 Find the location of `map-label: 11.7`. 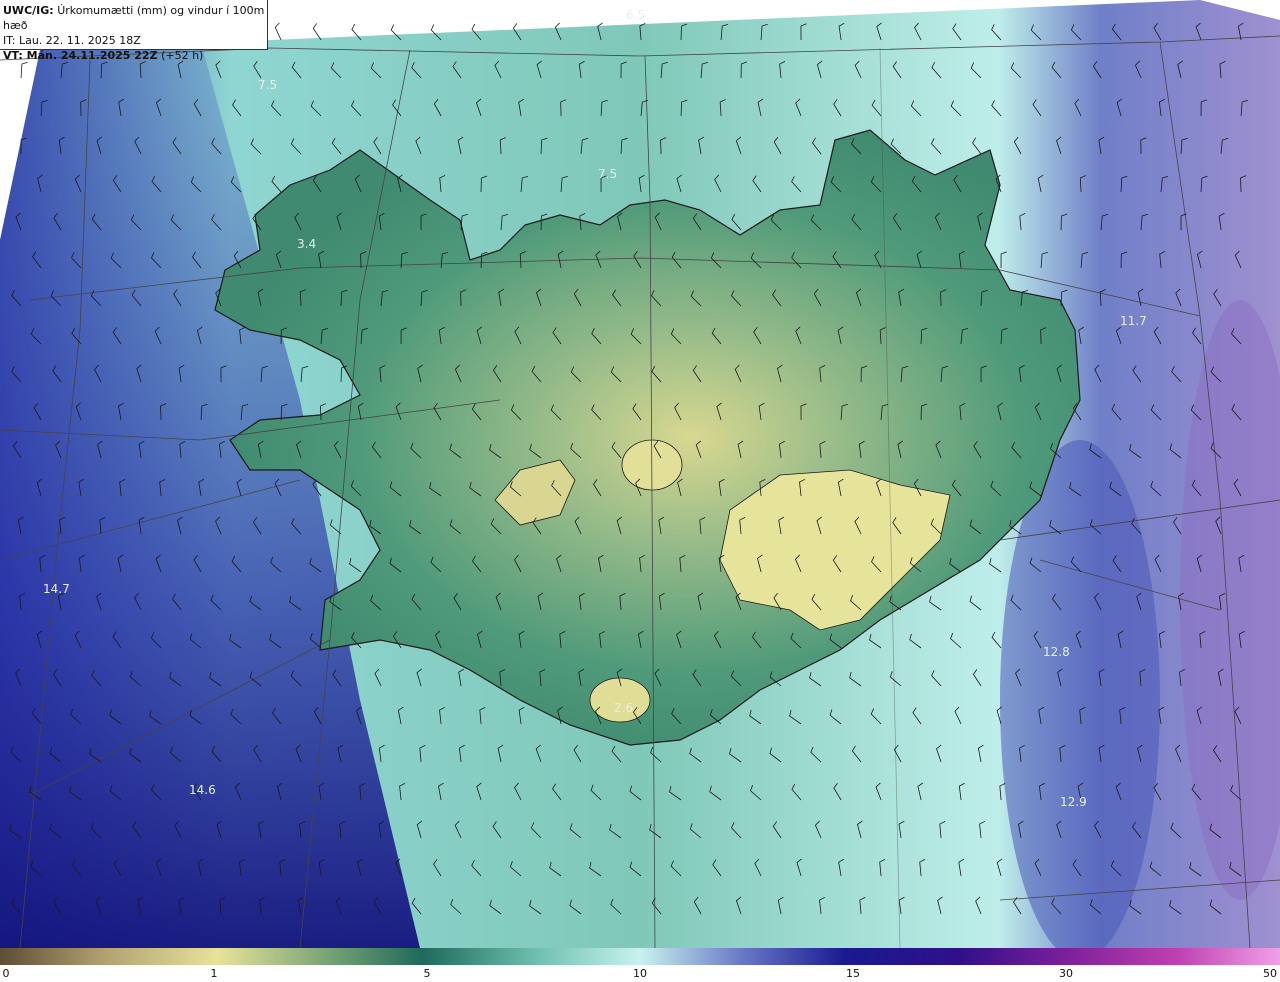

map-label: 11.7 is located at coordinates (1133, 321).